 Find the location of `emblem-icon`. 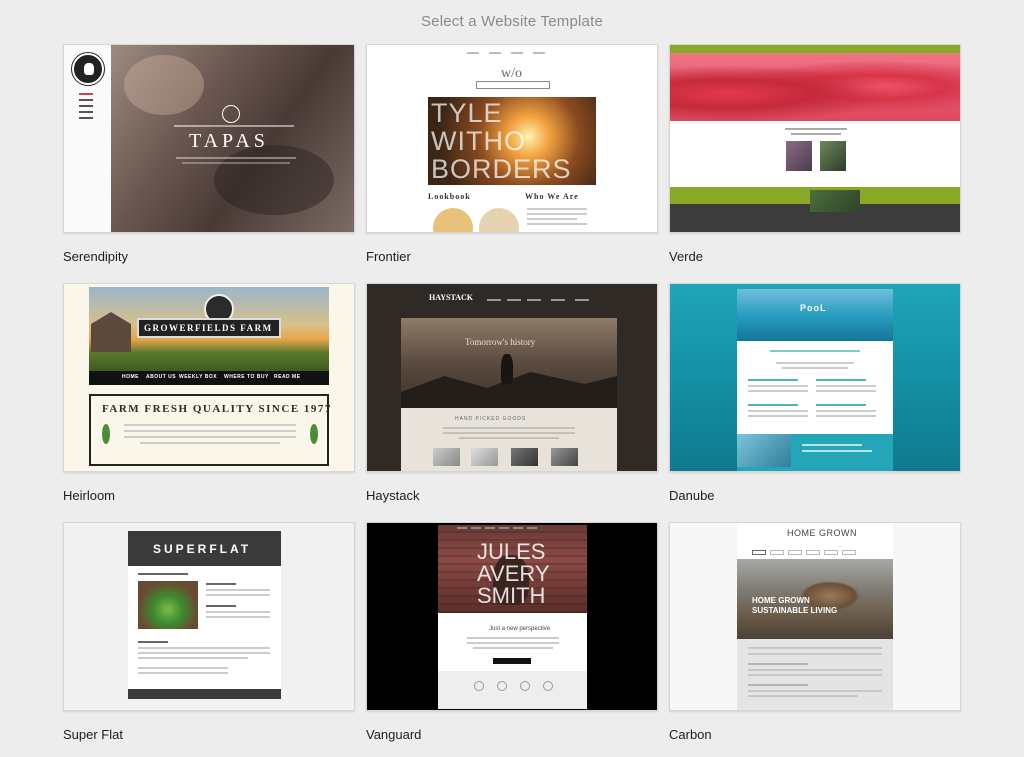

emblem-icon is located at coordinates (231, 114).